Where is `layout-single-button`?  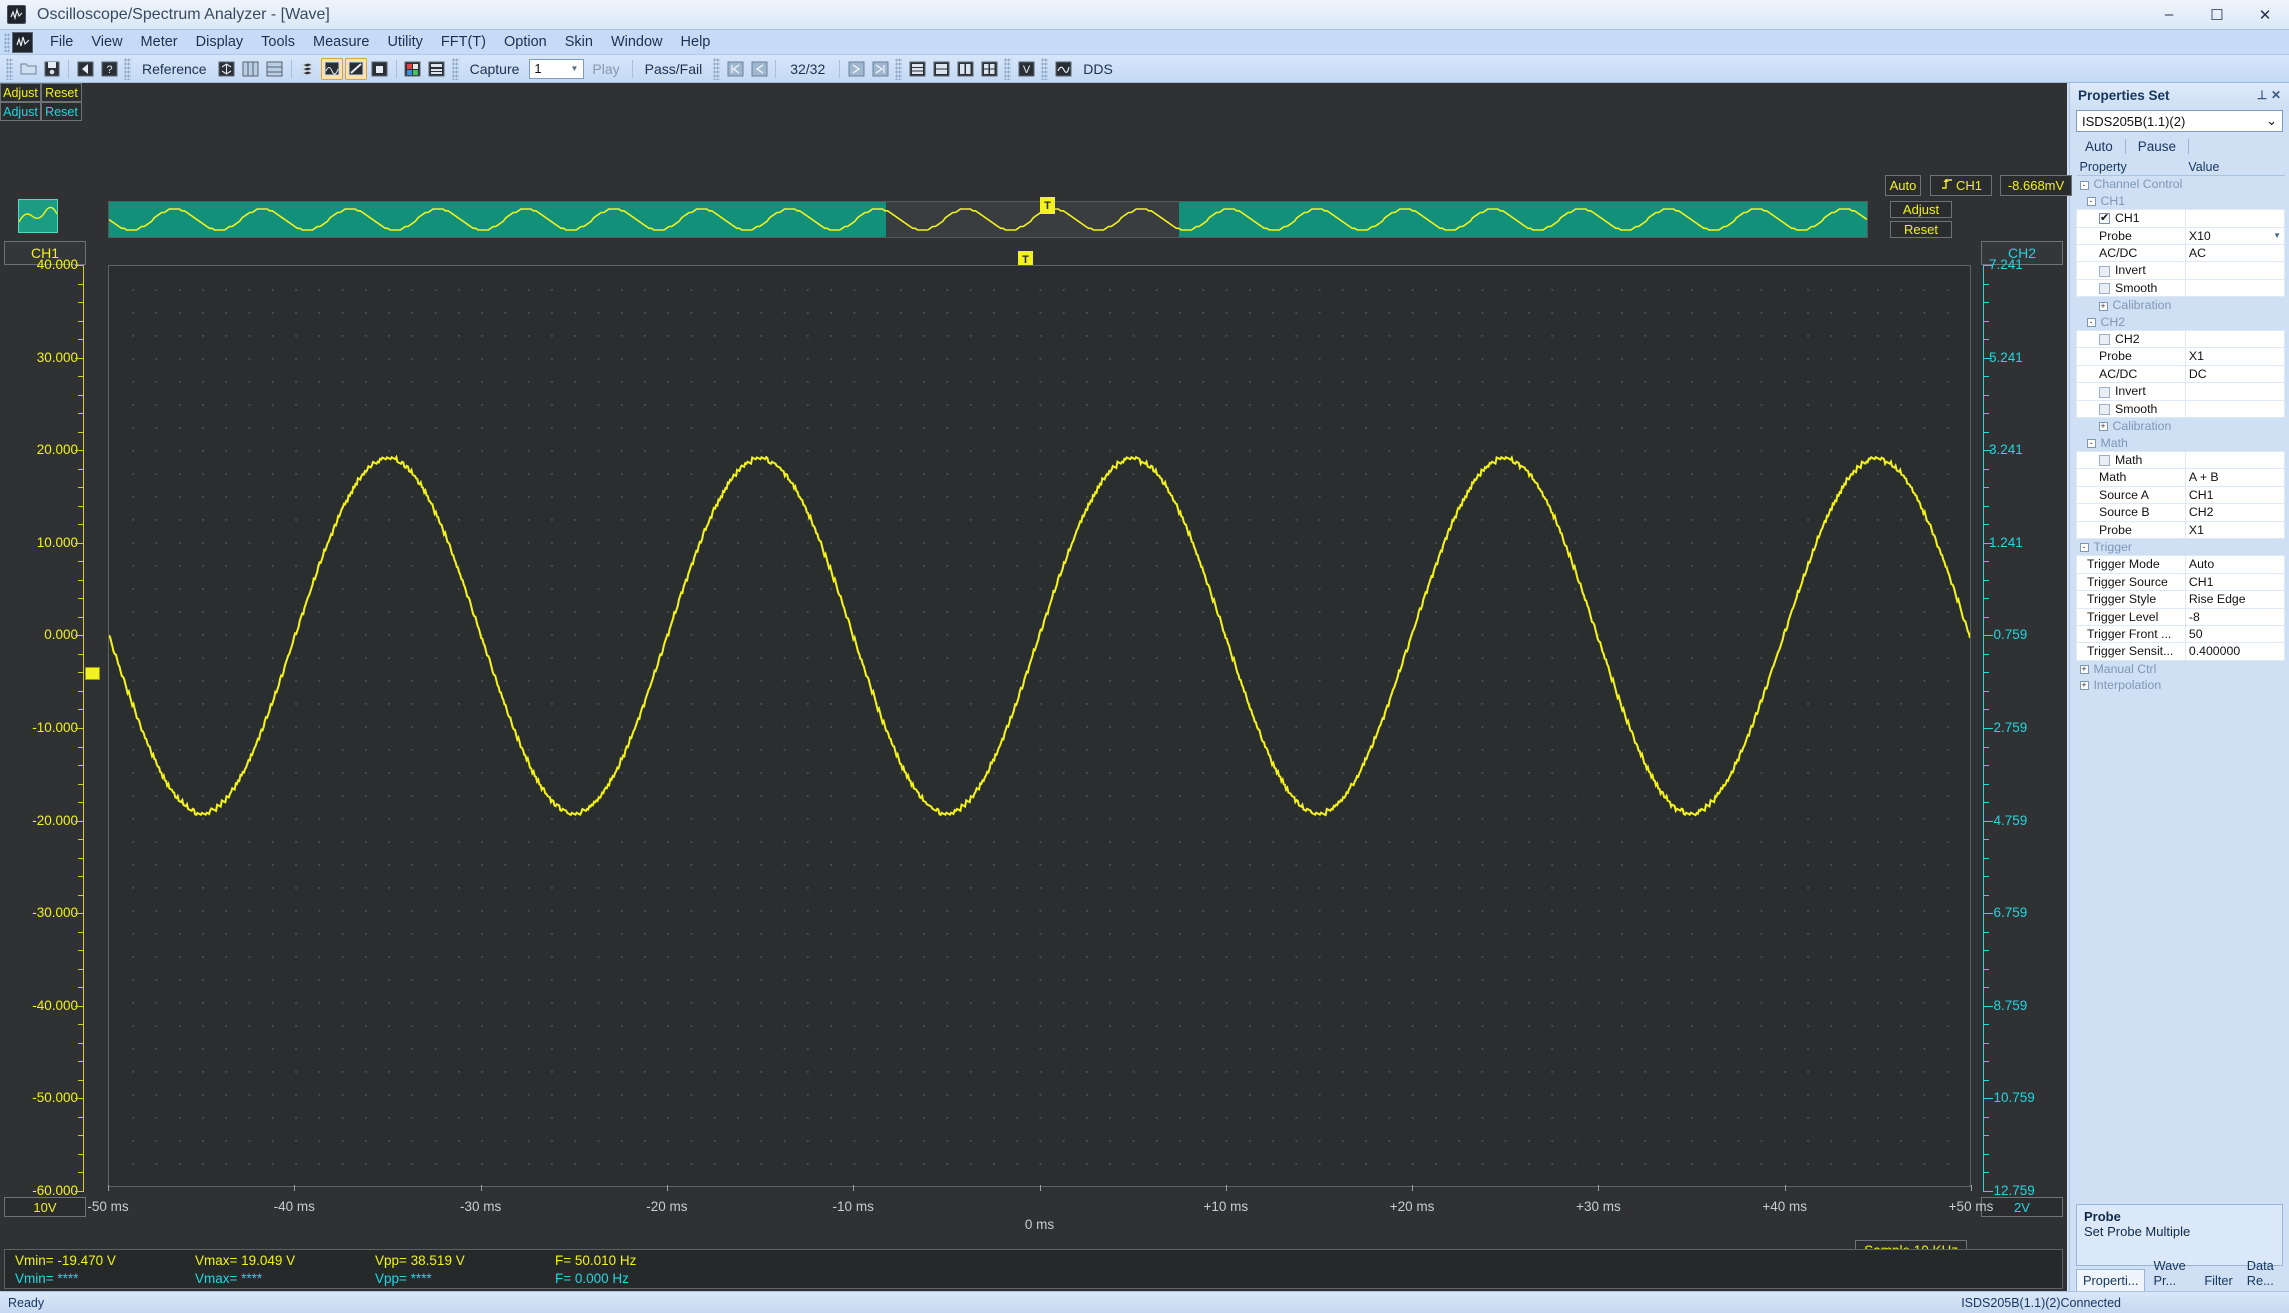
layout-single-button is located at coordinates (917, 69).